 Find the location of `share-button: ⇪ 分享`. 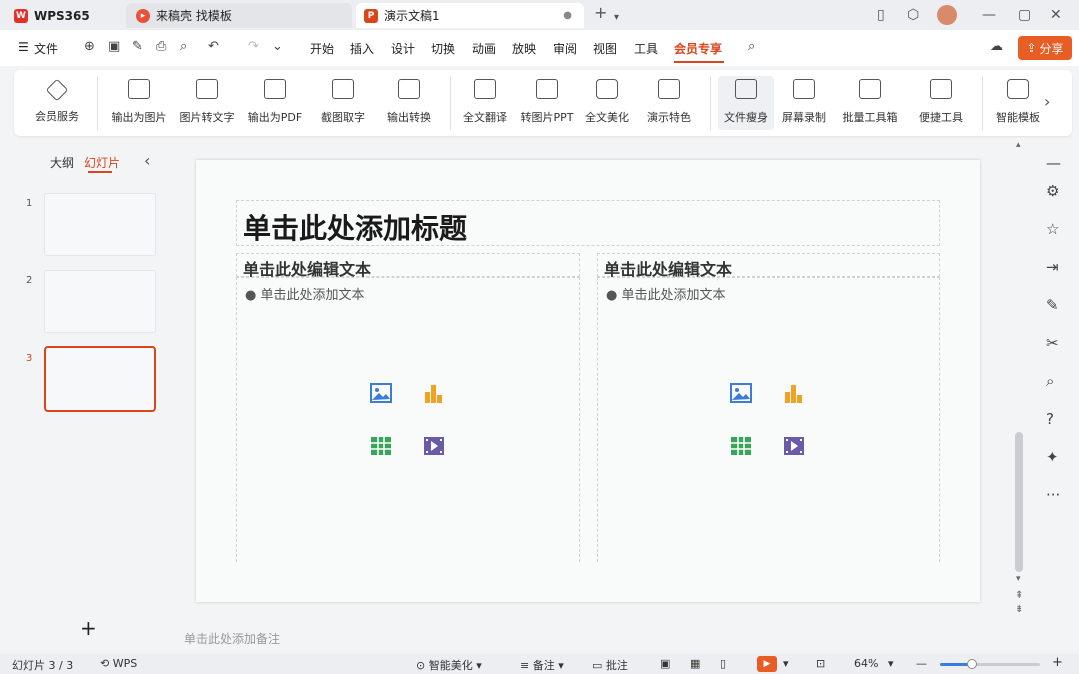

share-button: ⇪ 分享 is located at coordinates (1045, 48).